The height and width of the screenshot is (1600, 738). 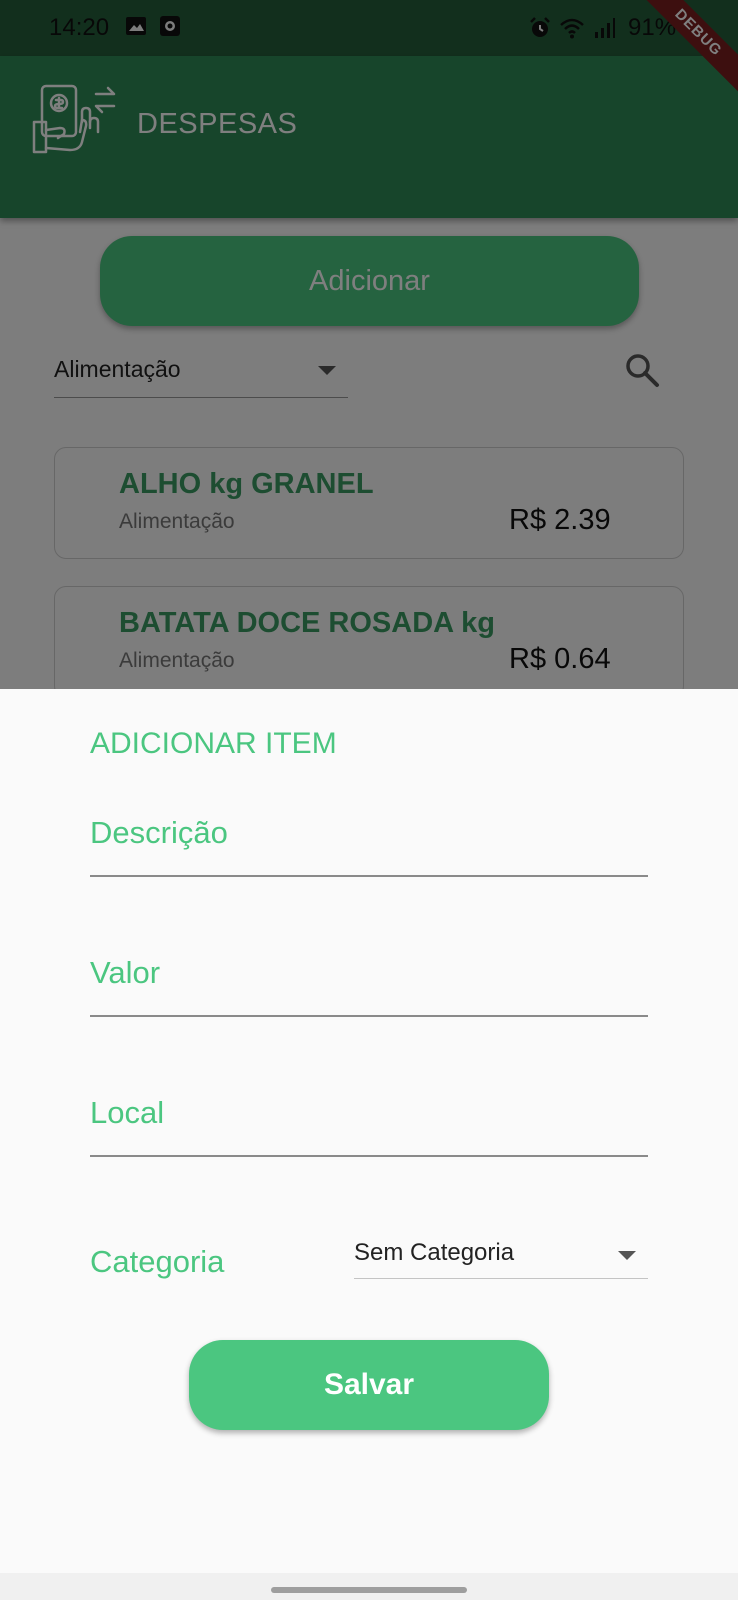 What do you see at coordinates (369, 1119) in the screenshot?
I see `location-field: Local` at bounding box center [369, 1119].